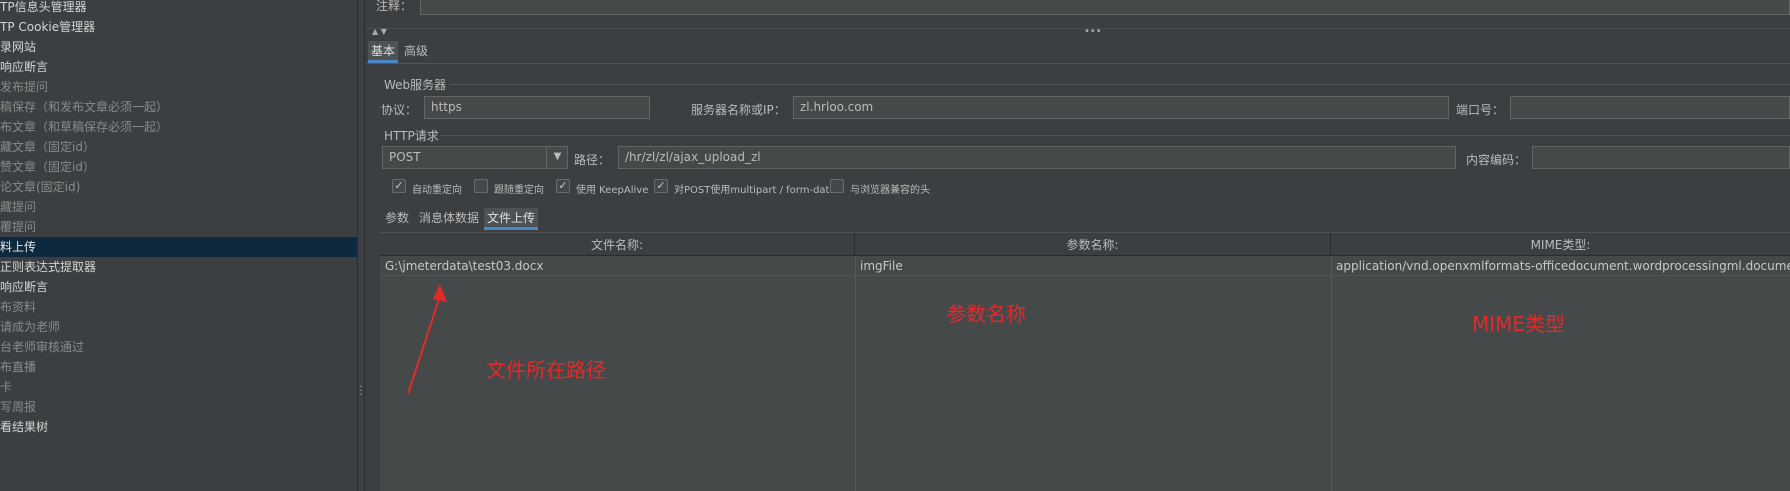  I want to click on option-label: 自动重定向, so click(437, 188).